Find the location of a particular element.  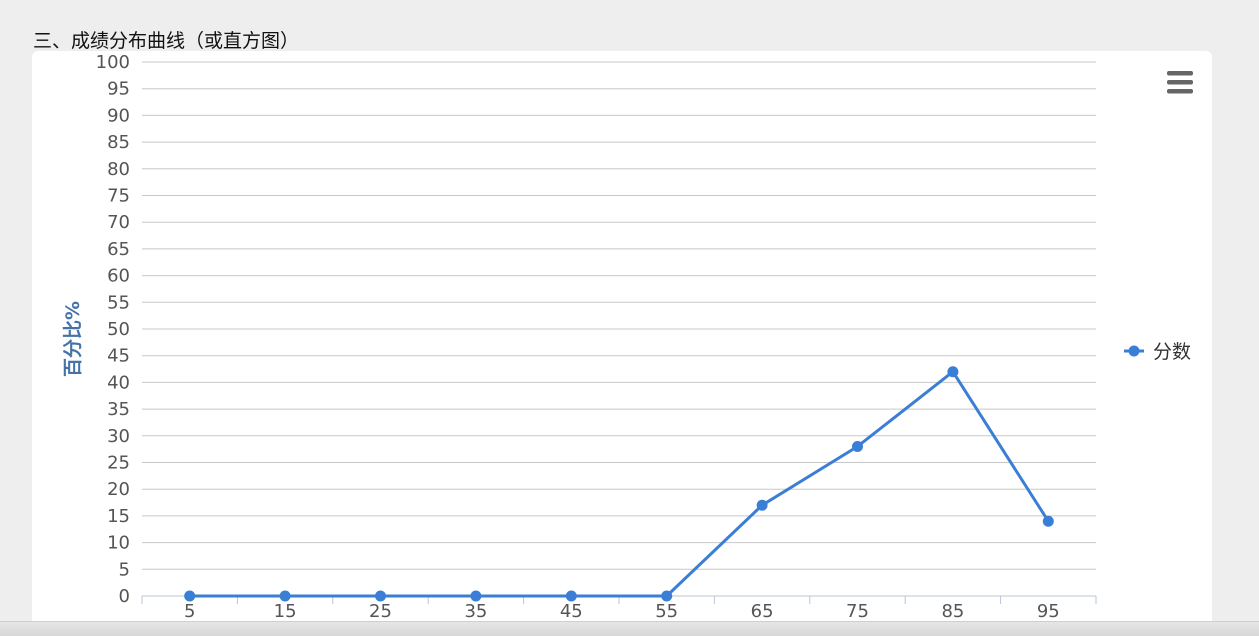

x-tick-label: 15 is located at coordinates (285, 611).